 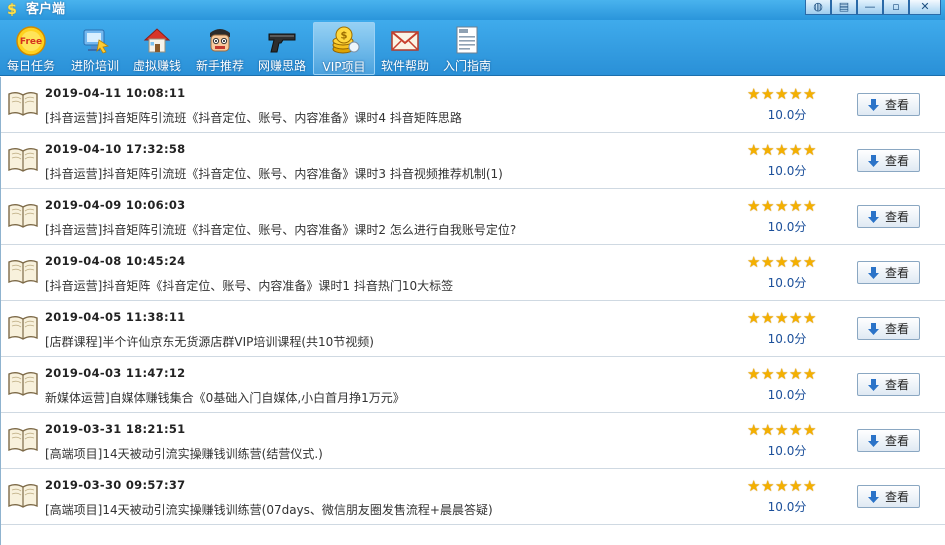 What do you see at coordinates (467, 48) in the screenshot?
I see `tool-getting-started: 入门指南` at bounding box center [467, 48].